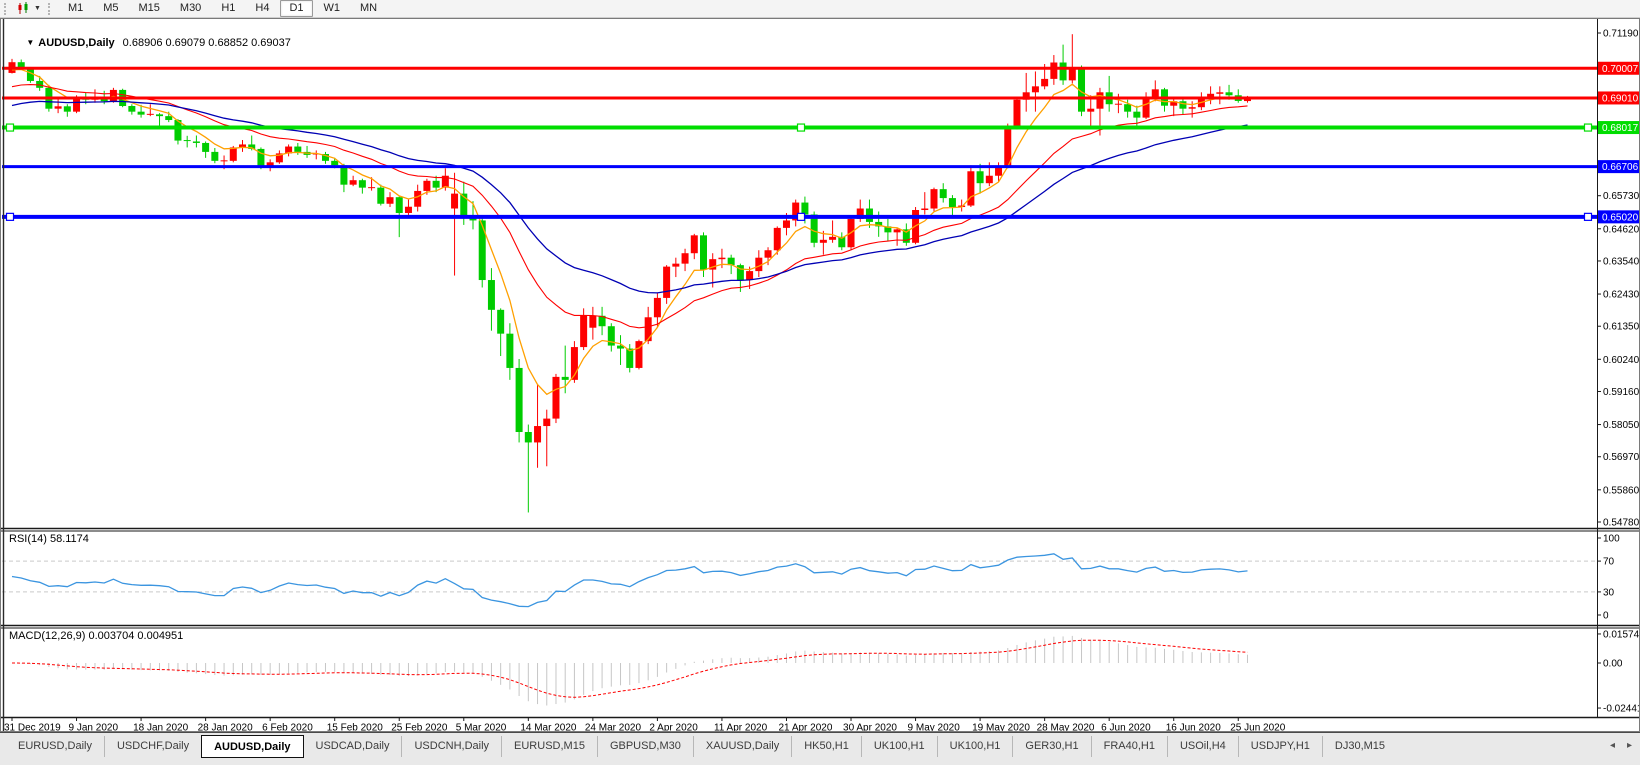  Describe the element at coordinates (76, 43) in the screenshot. I see `chart-symbol-period: AUDUSD,Daily` at that location.